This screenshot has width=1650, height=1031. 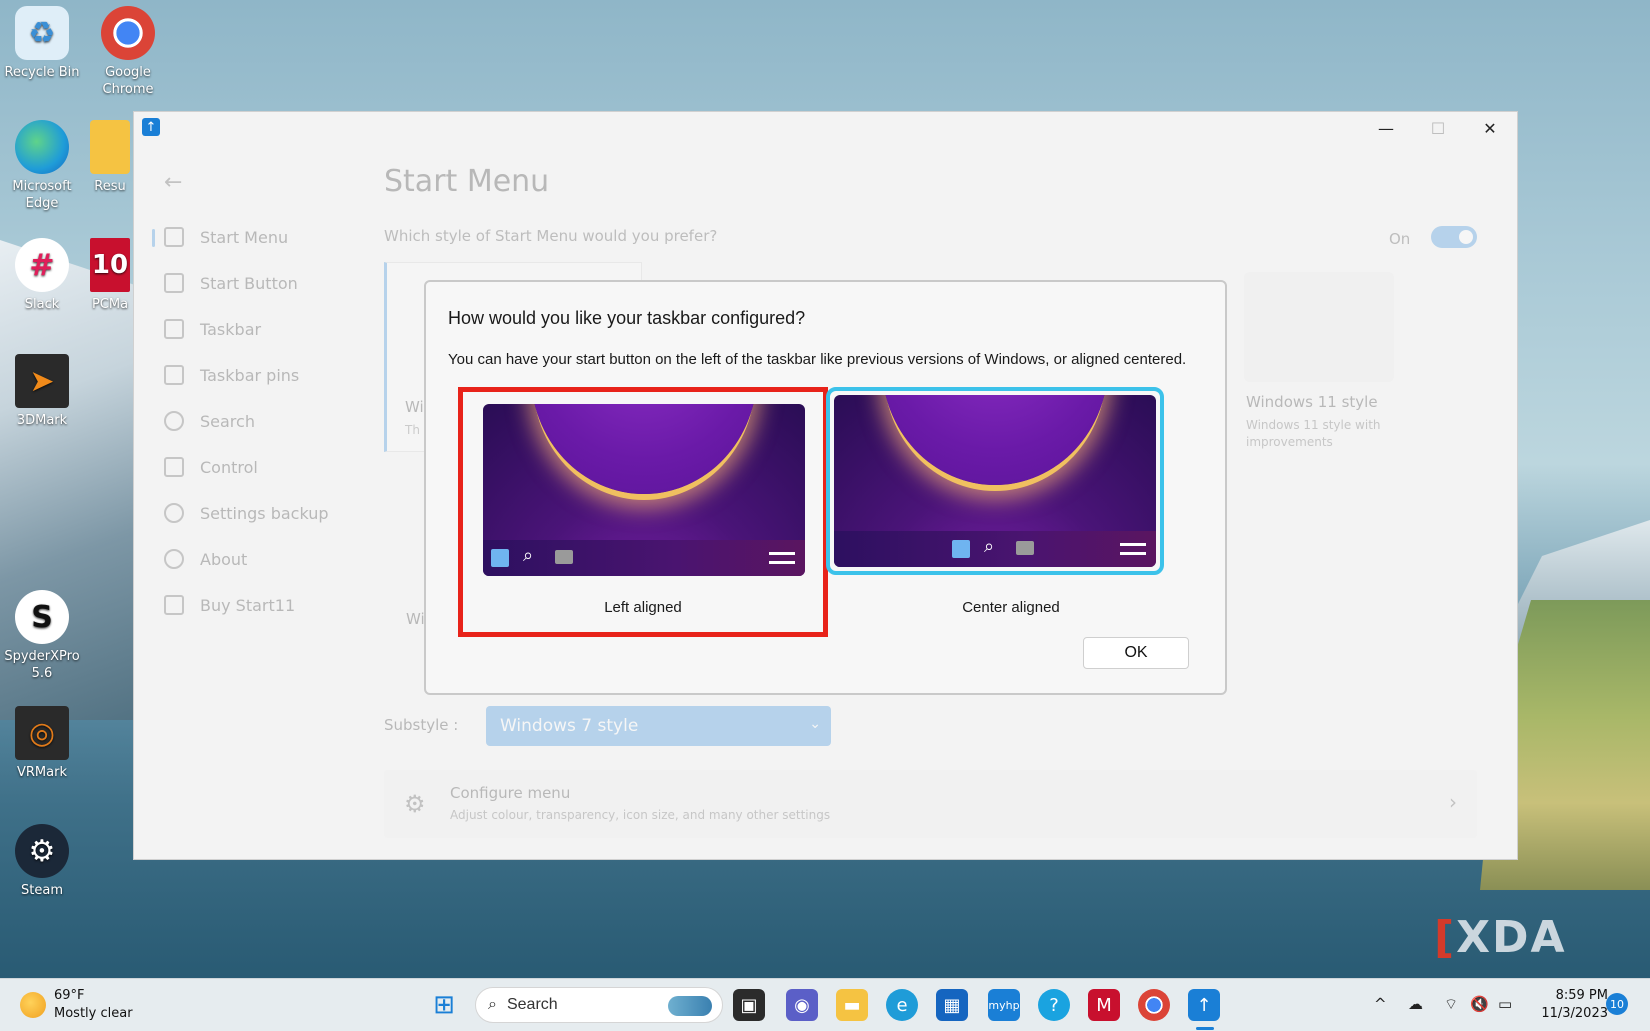 What do you see at coordinates (128, 81) in the screenshot?
I see `desktop-icon-label: Google Chrome` at bounding box center [128, 81].